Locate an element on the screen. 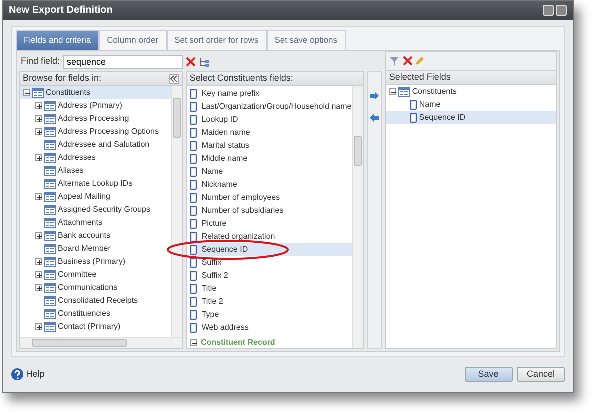 Image resolution: width=600 pixels, height=420 pixels. tree-item-label: Bank accounts is located at coordinates (84, 236).